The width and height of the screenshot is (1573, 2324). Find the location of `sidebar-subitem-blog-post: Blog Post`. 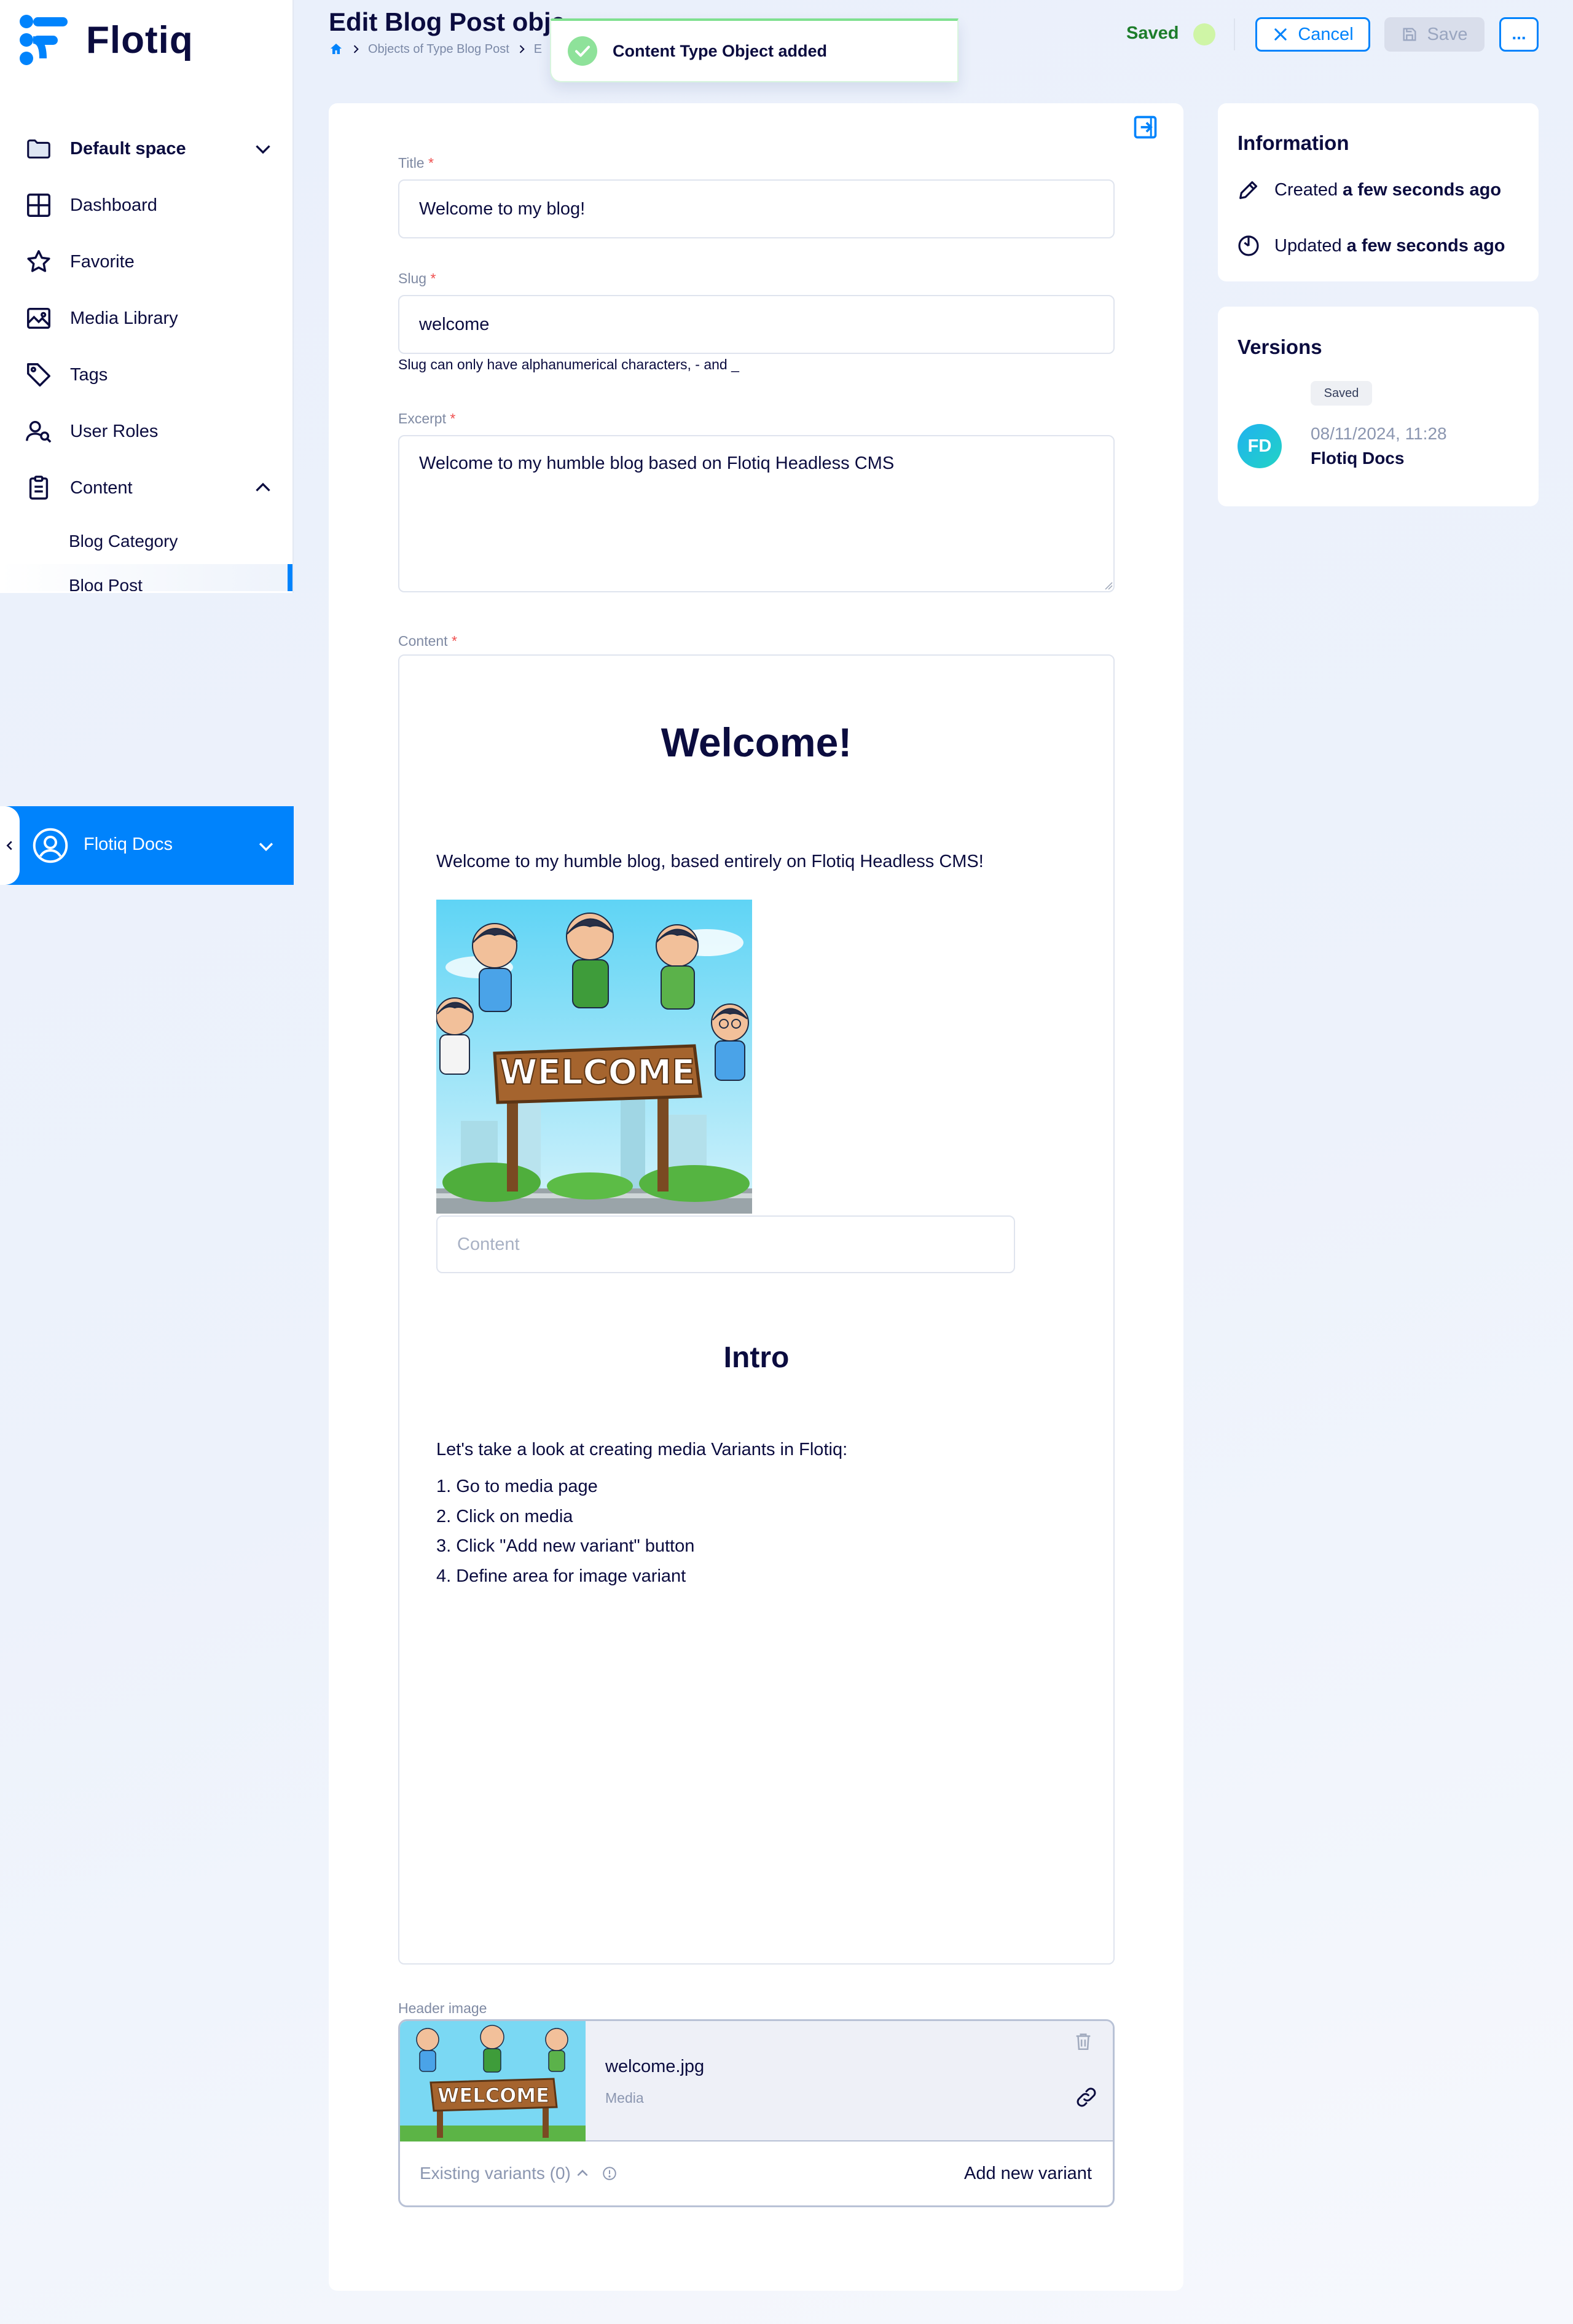

sidebar-subitem-blog-post: Blog Post is located at coordinates (106, 583).